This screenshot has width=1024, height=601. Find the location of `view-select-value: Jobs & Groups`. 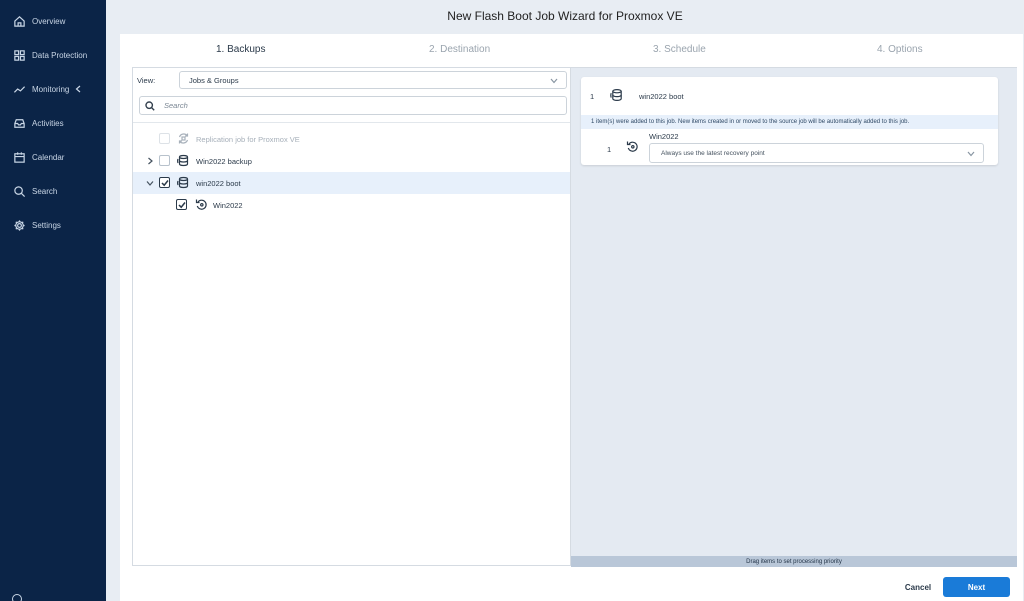

view-select-value: Jobs & Groups is located at coordinates (214, 80).